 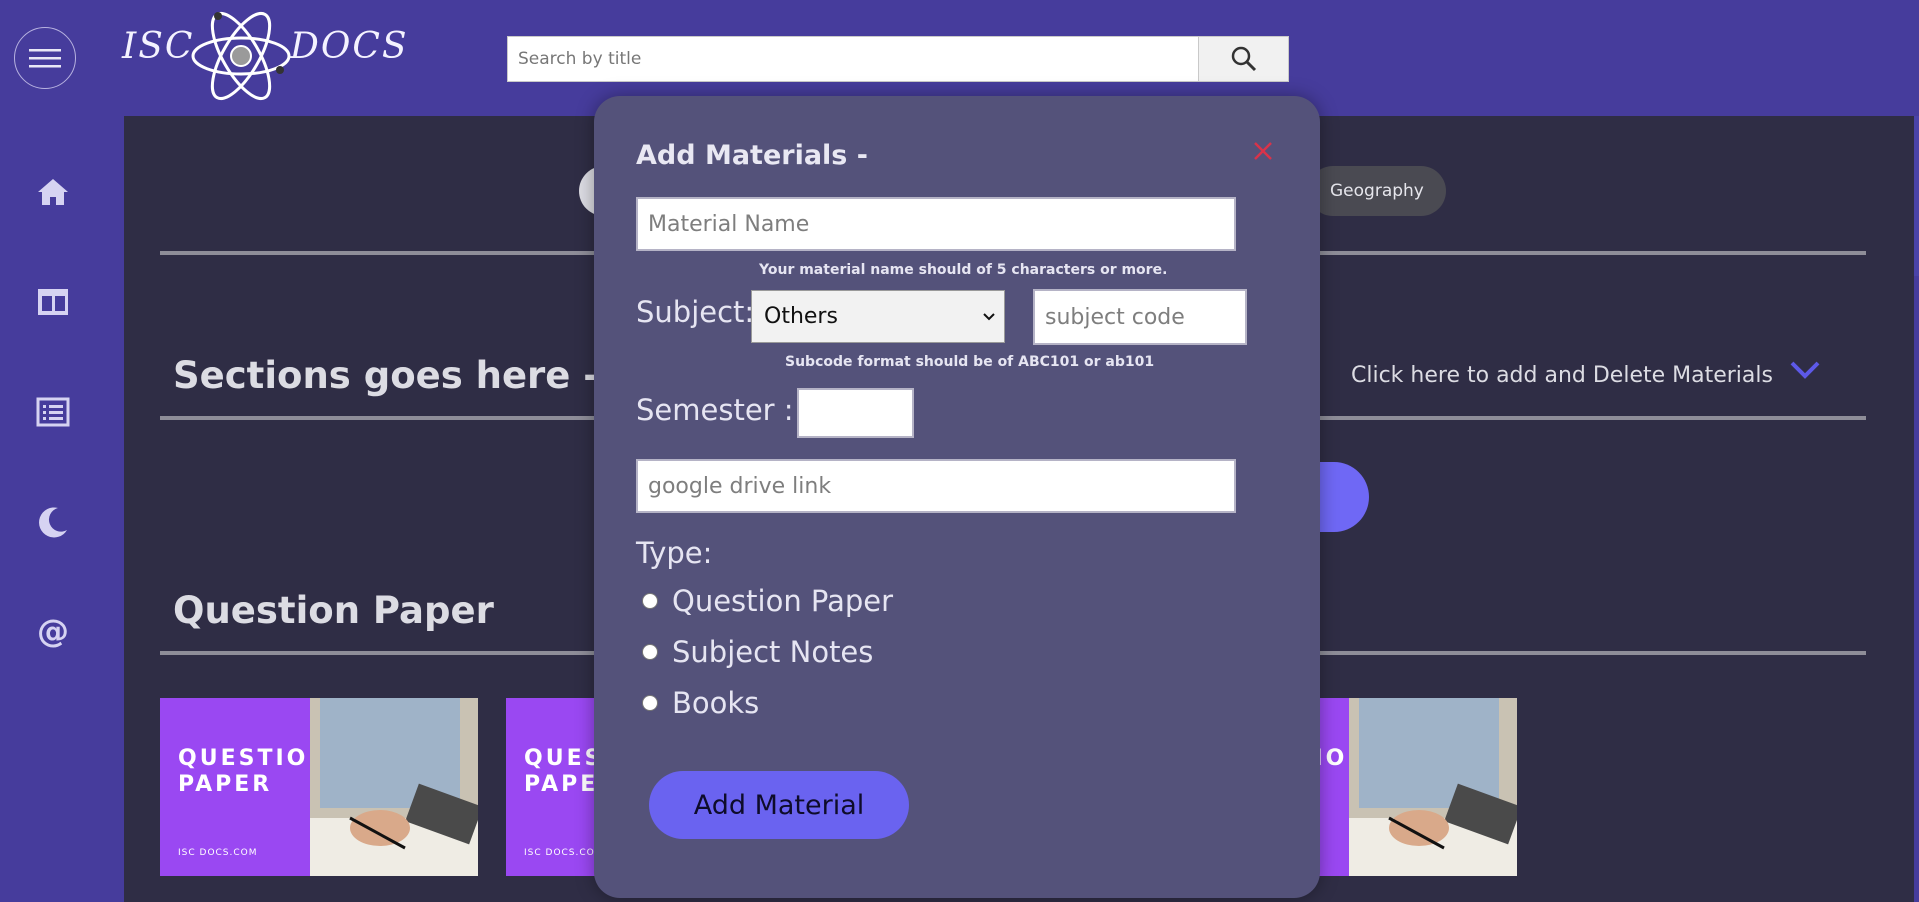 What do you see at coordinates (855, 413) in the screenshot?
I see `semester-input` at bounding box center [855, 413].